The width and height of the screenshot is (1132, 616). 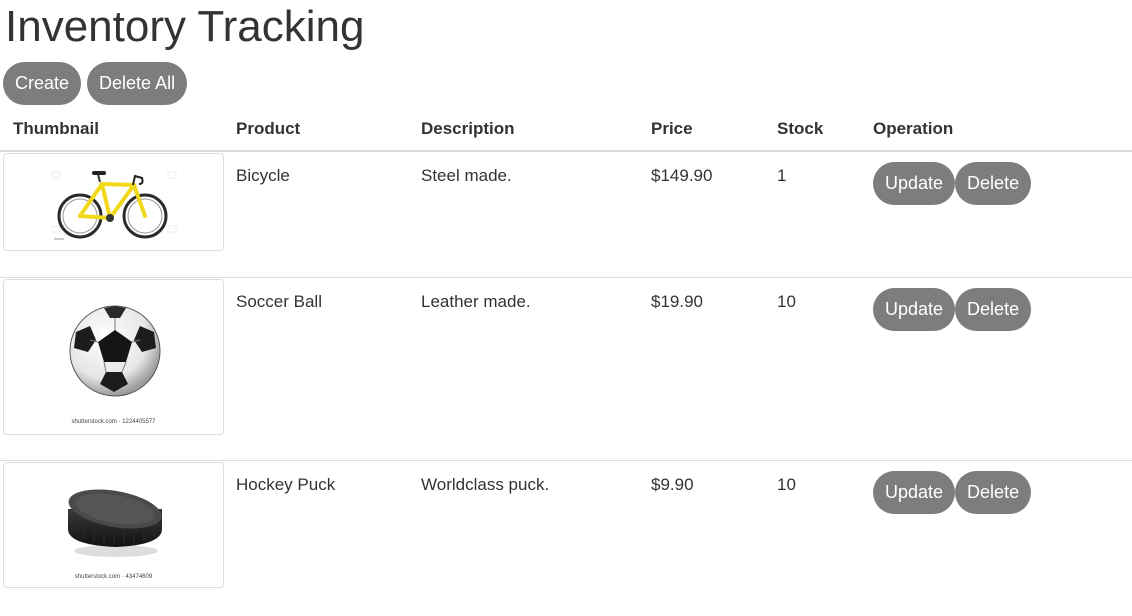 I want to click on product-stock: 1, so click(x=782, y=175).